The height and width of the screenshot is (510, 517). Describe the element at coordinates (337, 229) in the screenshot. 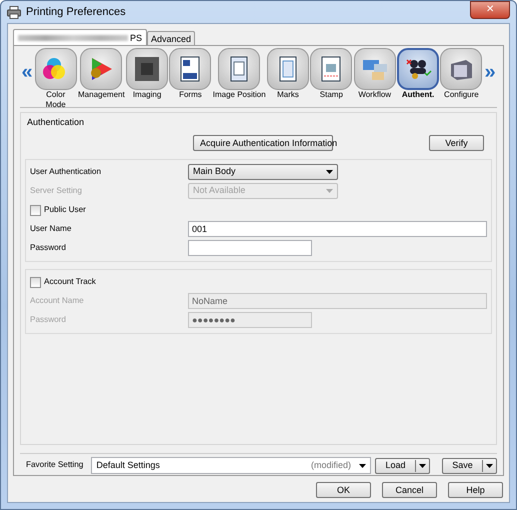

I see `input-field: 001` at that location.